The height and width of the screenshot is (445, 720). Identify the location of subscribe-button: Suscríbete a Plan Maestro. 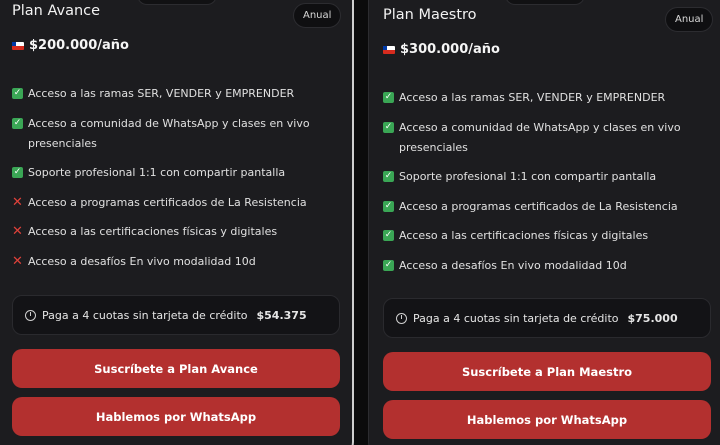
(547, 371).